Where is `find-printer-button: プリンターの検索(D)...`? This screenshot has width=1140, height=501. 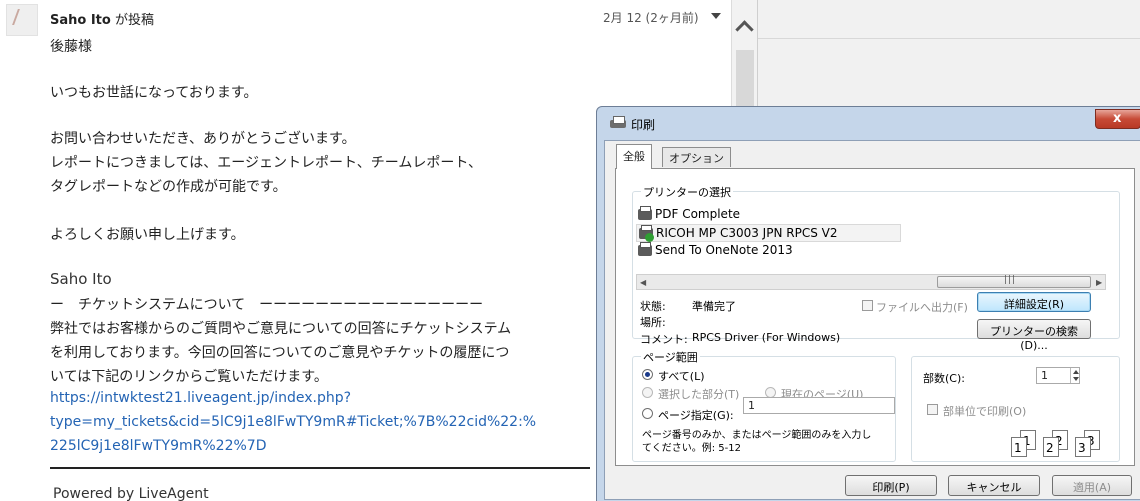 find-printer-button: プリンターの検索(D)... is located at coordinates (1034, 335).